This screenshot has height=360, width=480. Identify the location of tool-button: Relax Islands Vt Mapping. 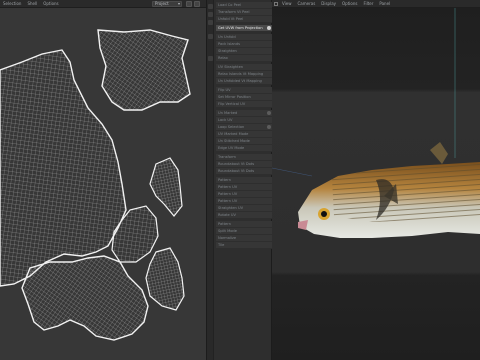
(244, 74).